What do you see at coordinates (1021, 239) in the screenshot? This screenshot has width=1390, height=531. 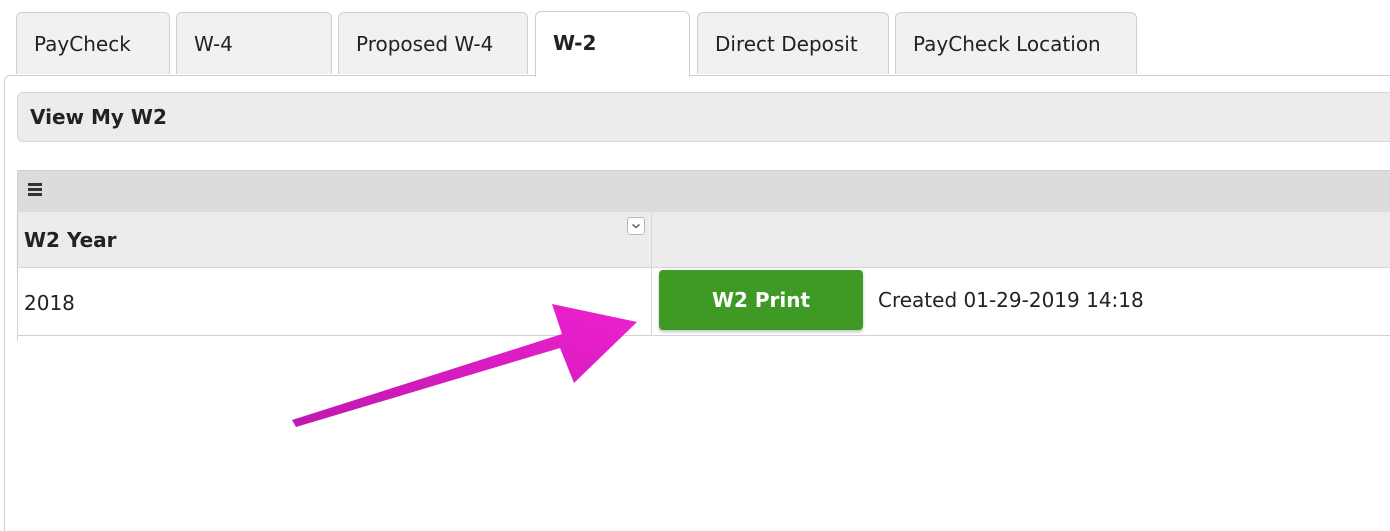 I see `column-header-actions` at bounding box center [1021, 239].